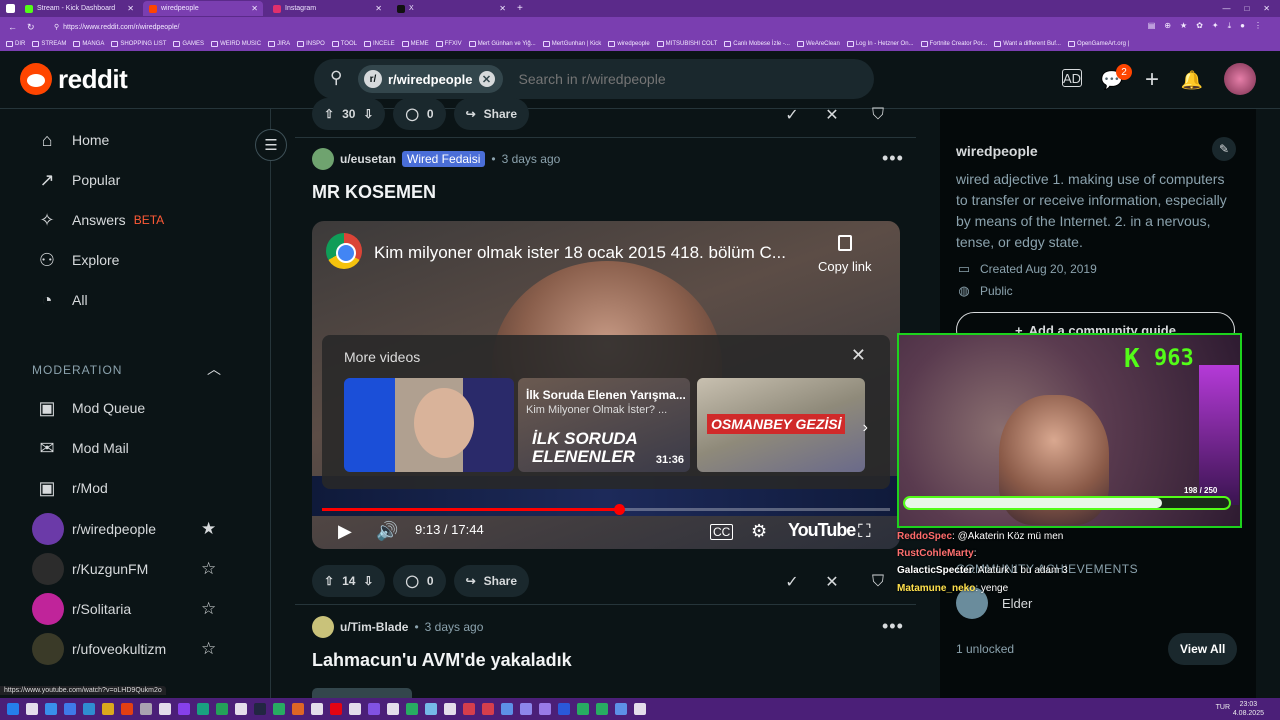 This screenshot has height=720, width=1280. What do you see at coordinates (15, 44) in the screenshot?
I see `bookmark-item: DIR` at bounding box center [15, 44].